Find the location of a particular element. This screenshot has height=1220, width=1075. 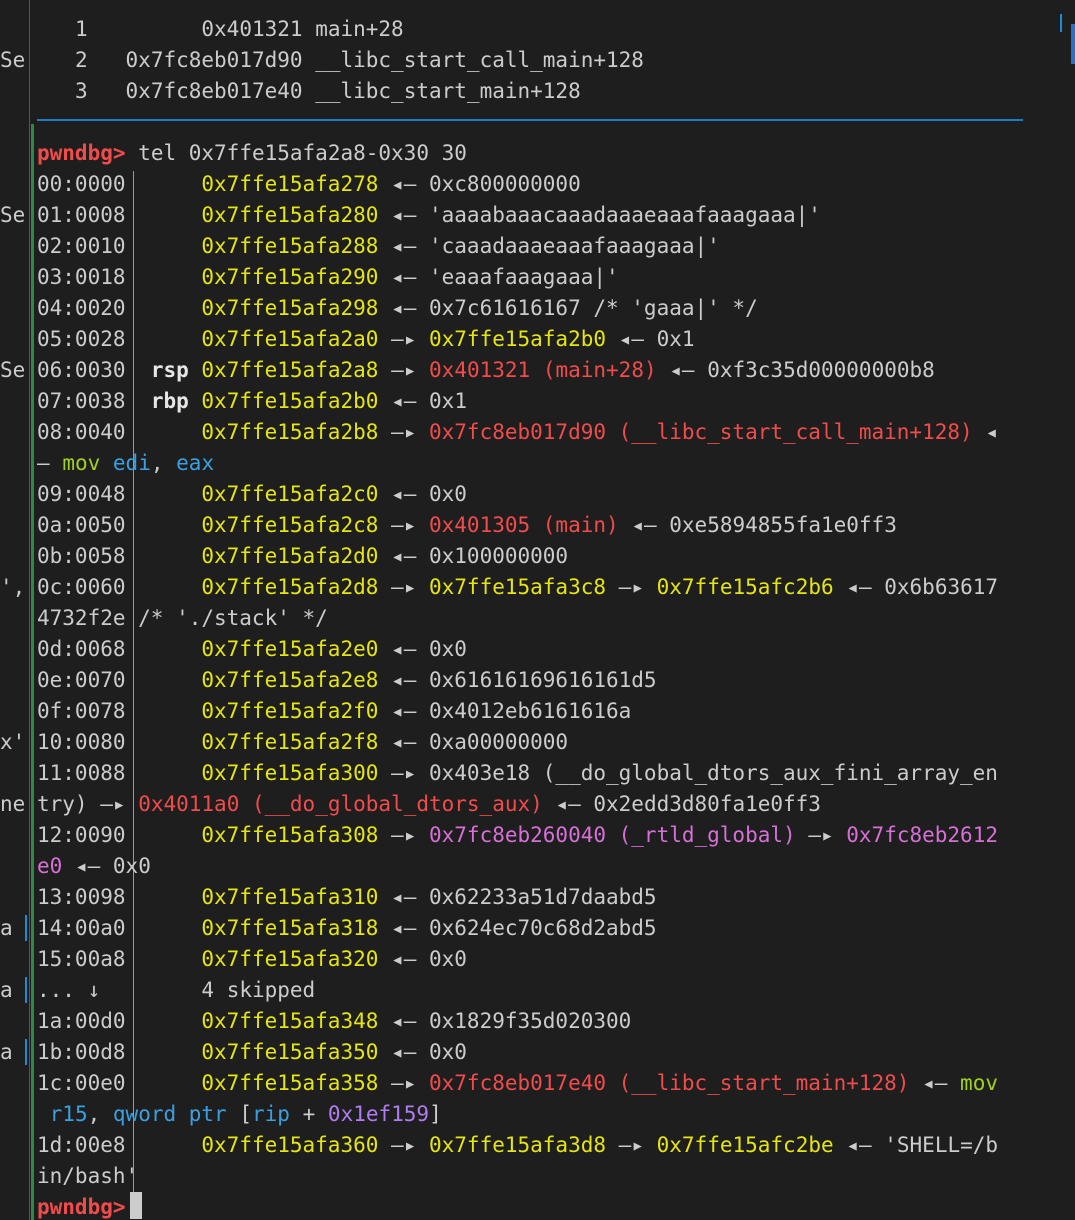

input-line: pwndbg> is located at coordinates (531, 1206).